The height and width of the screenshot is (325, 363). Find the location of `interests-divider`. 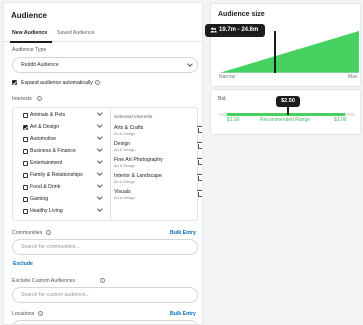

interests-divider is located at coordinates (110, 165).